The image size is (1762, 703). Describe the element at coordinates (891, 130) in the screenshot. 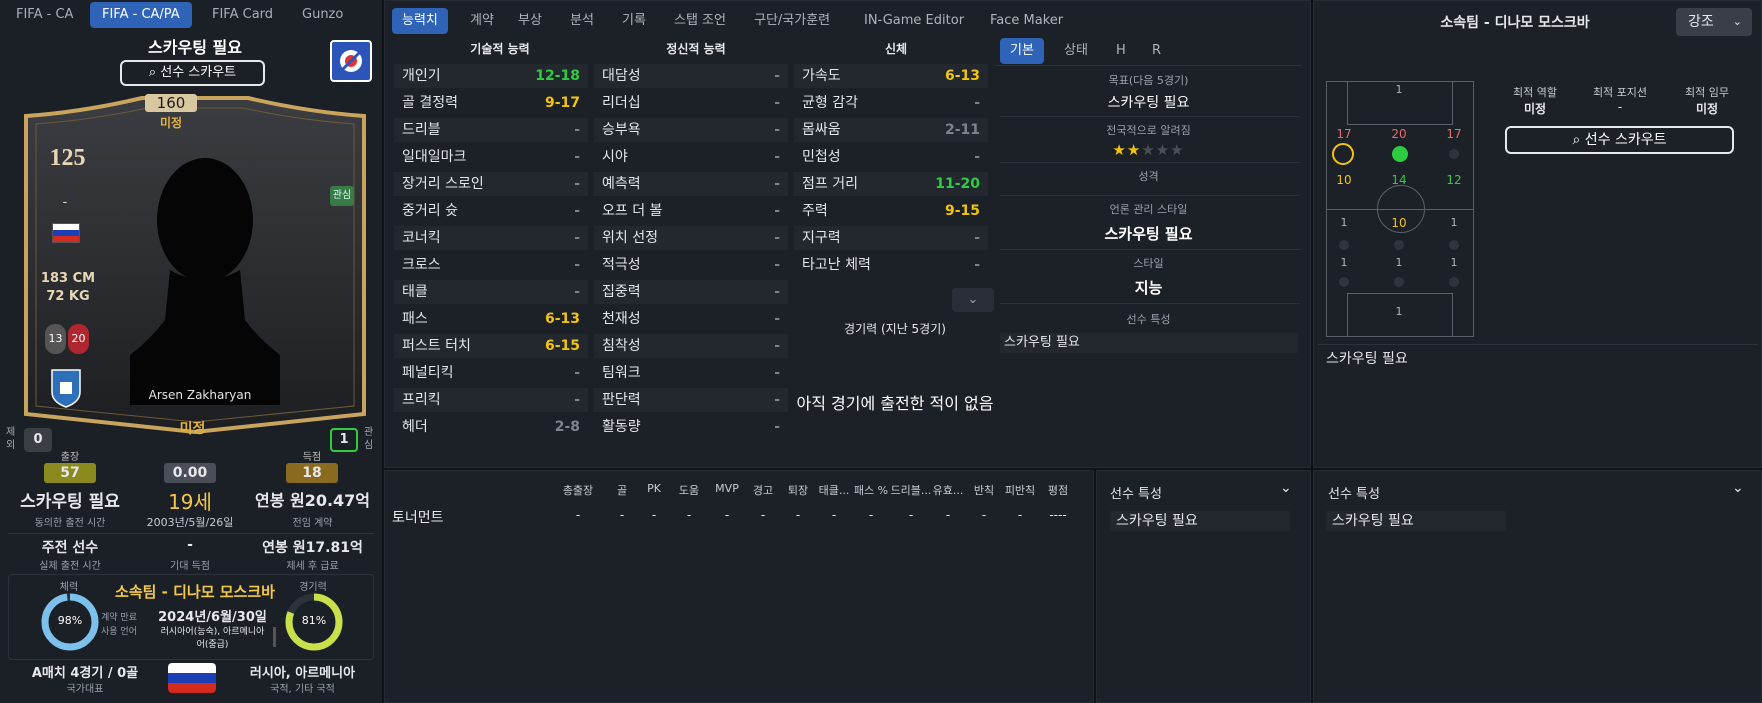

I see `physical-attr-row: 몸싸움 2-11` at that location.